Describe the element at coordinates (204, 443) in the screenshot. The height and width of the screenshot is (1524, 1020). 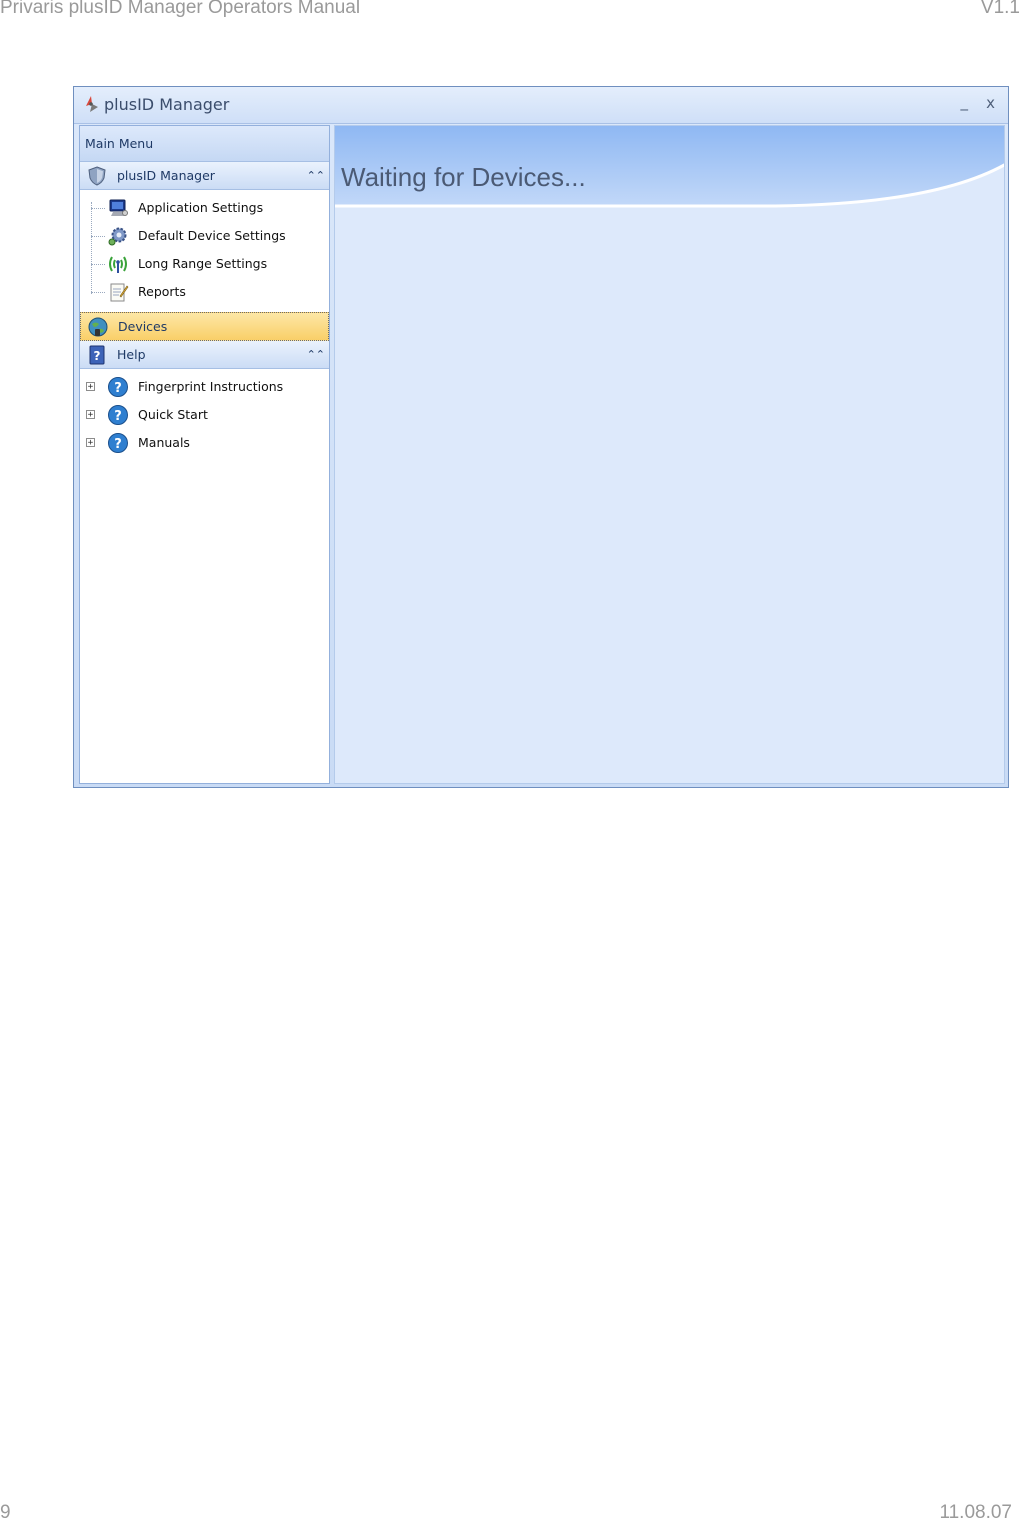
I see `help-item-manuals: + ? Manuals` at that location.